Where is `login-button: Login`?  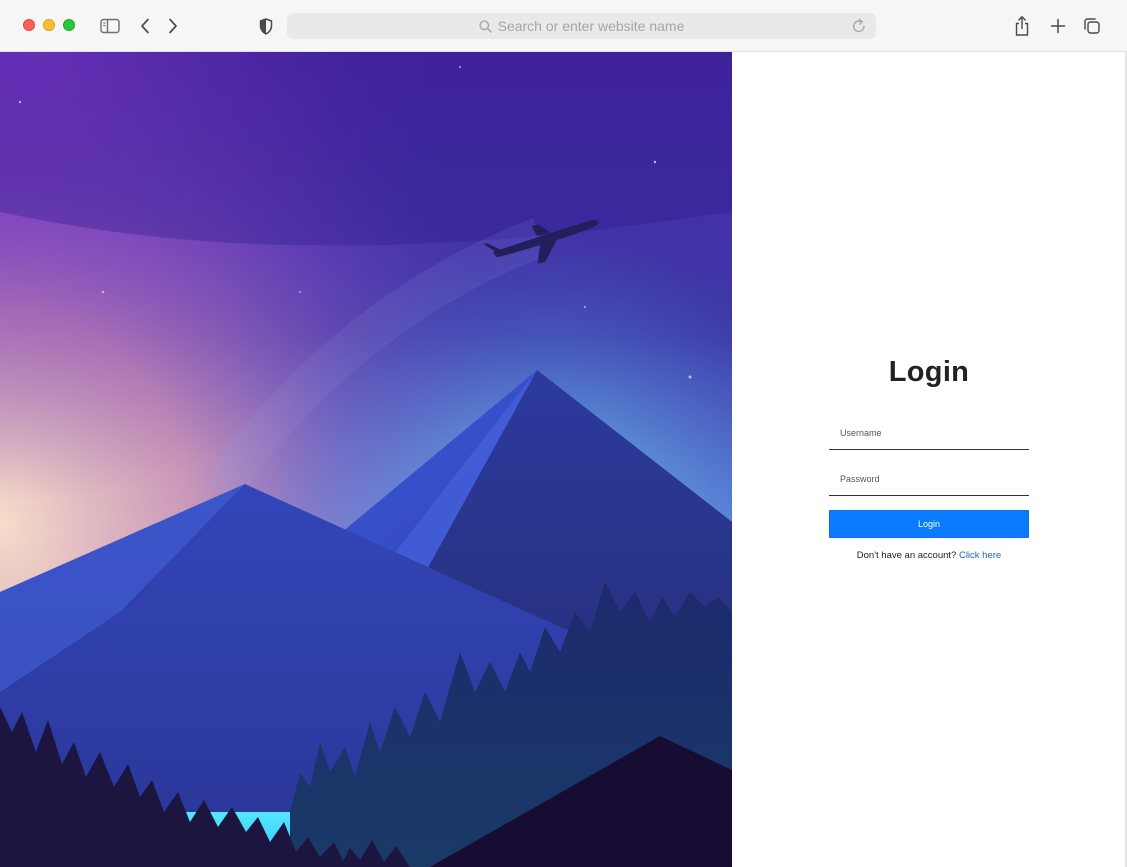
login-button: Login is located at coordinates (929, 524).